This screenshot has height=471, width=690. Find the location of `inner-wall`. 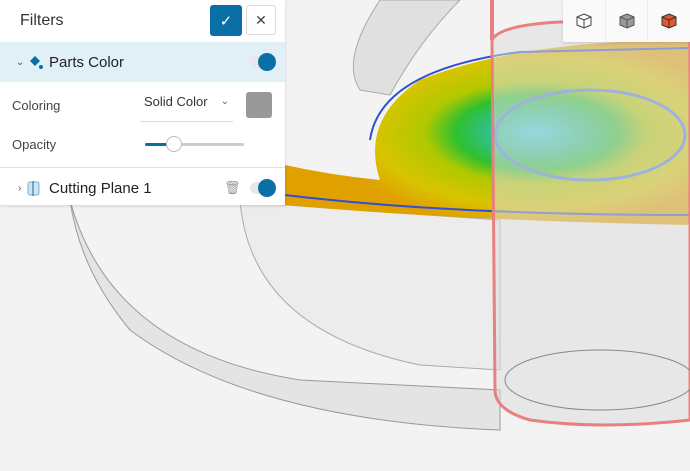

inner-wall is located at coordinates (370, 285).